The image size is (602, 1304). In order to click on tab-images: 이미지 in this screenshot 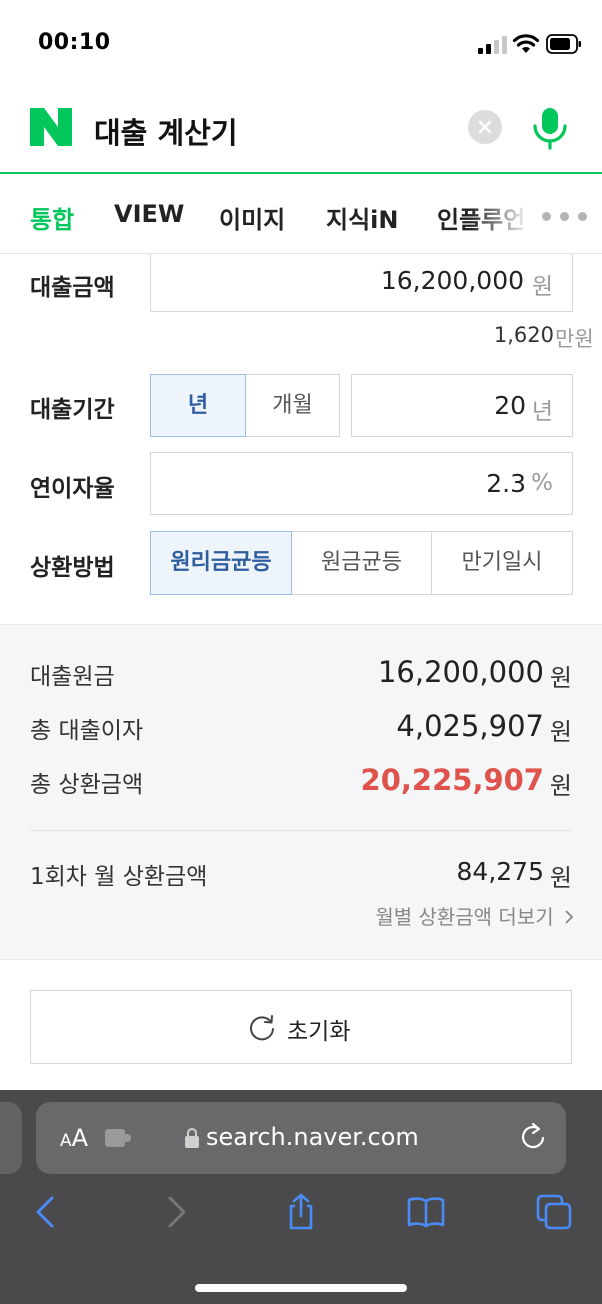, I will do `click(252, 217)`.